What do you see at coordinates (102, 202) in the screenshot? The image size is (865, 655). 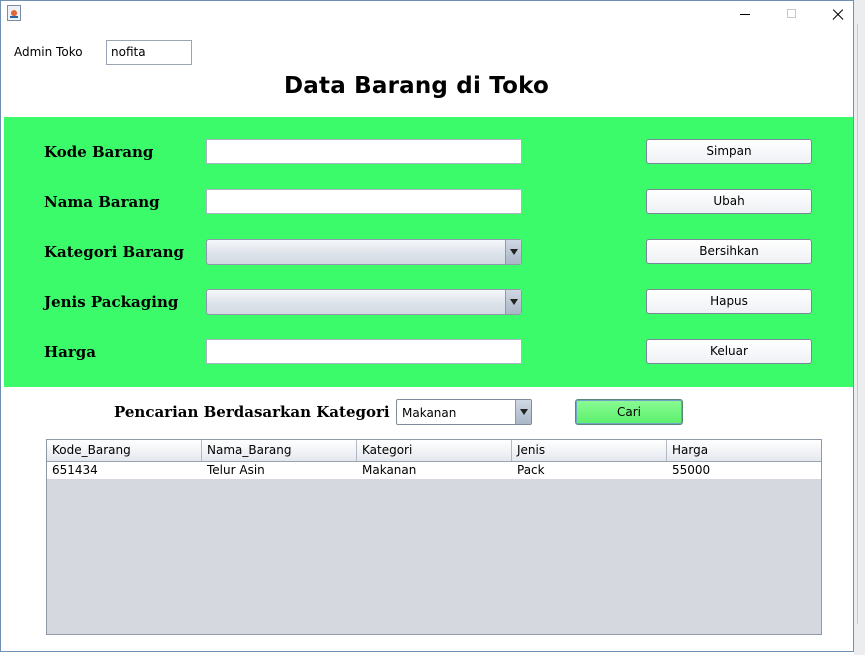 I see `nama-barang-label: Nama Barang` at bounding box center [102, 202].